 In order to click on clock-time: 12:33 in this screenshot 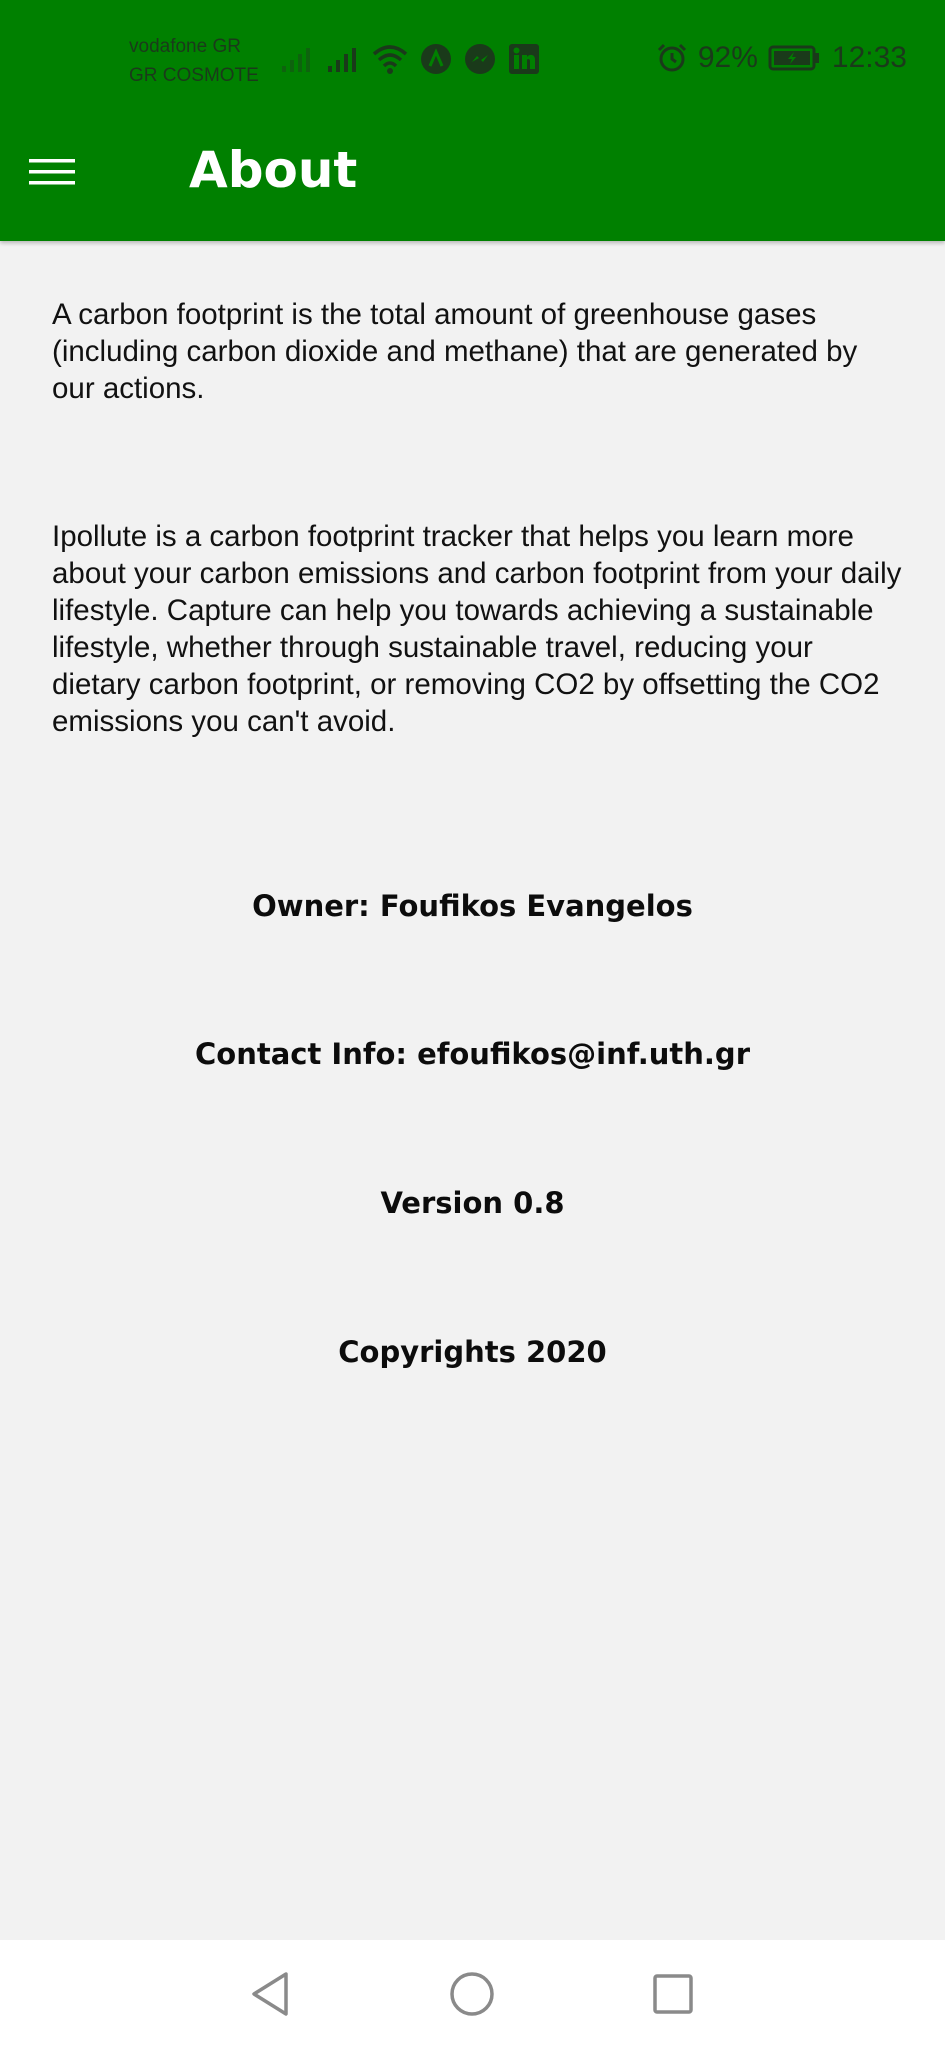, I will do `click(869, 57)`.